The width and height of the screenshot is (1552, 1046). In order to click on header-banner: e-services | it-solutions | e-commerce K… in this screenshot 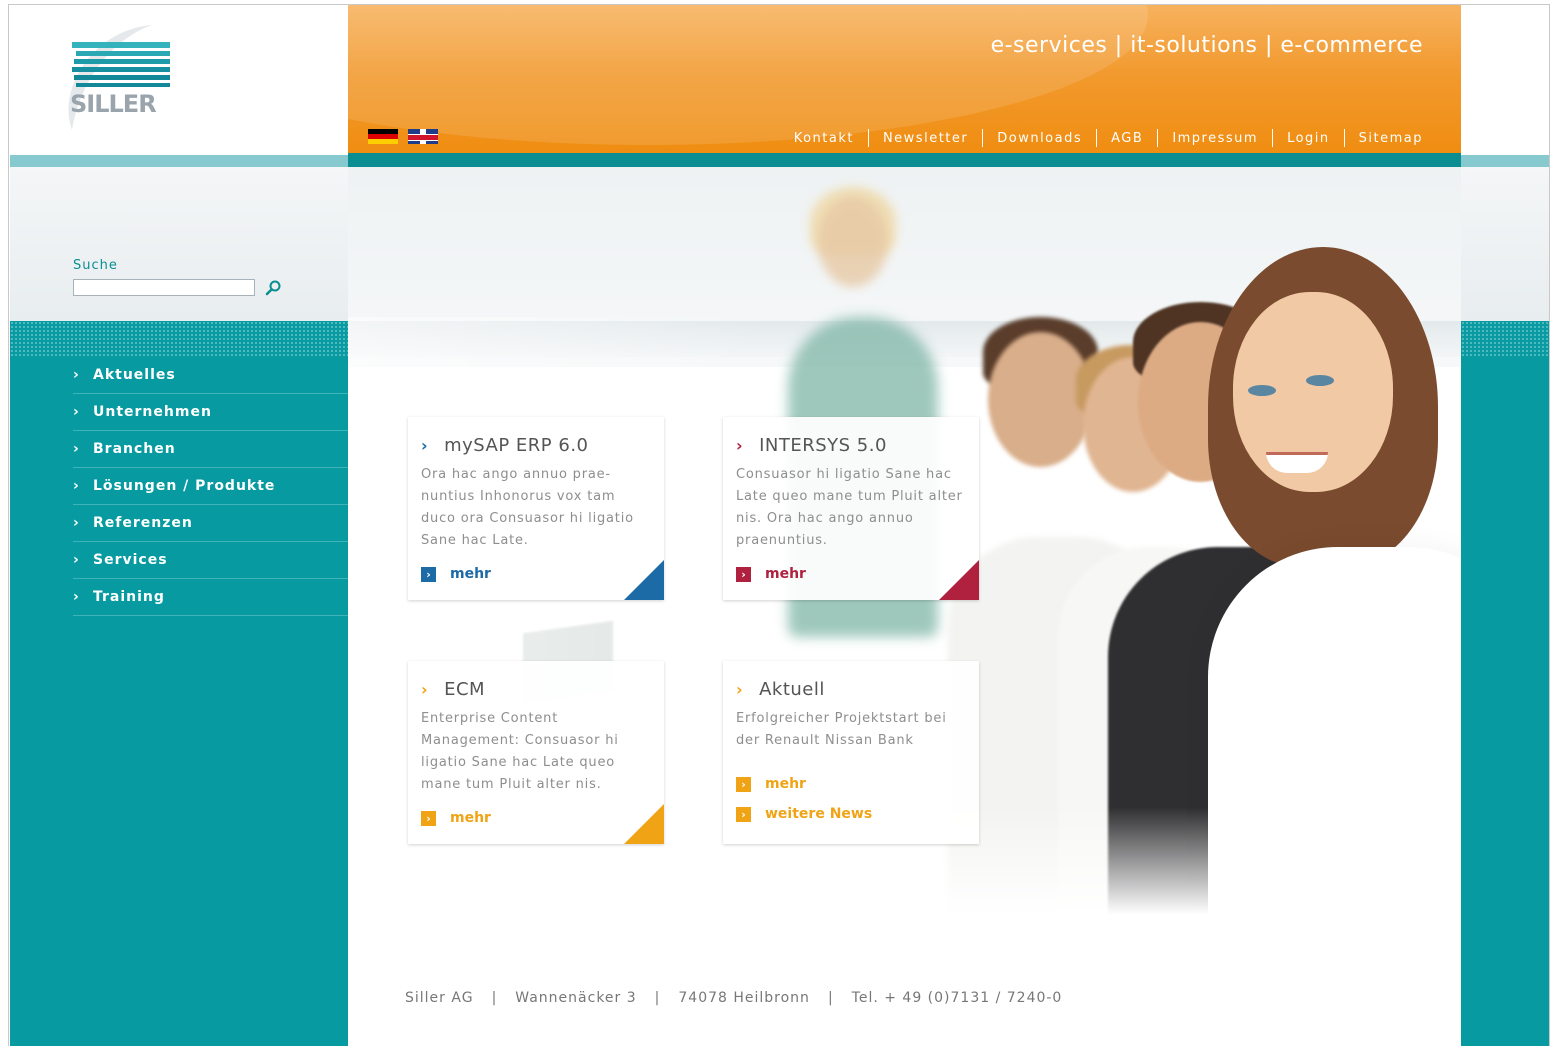, I will do `click(904, 80)`.